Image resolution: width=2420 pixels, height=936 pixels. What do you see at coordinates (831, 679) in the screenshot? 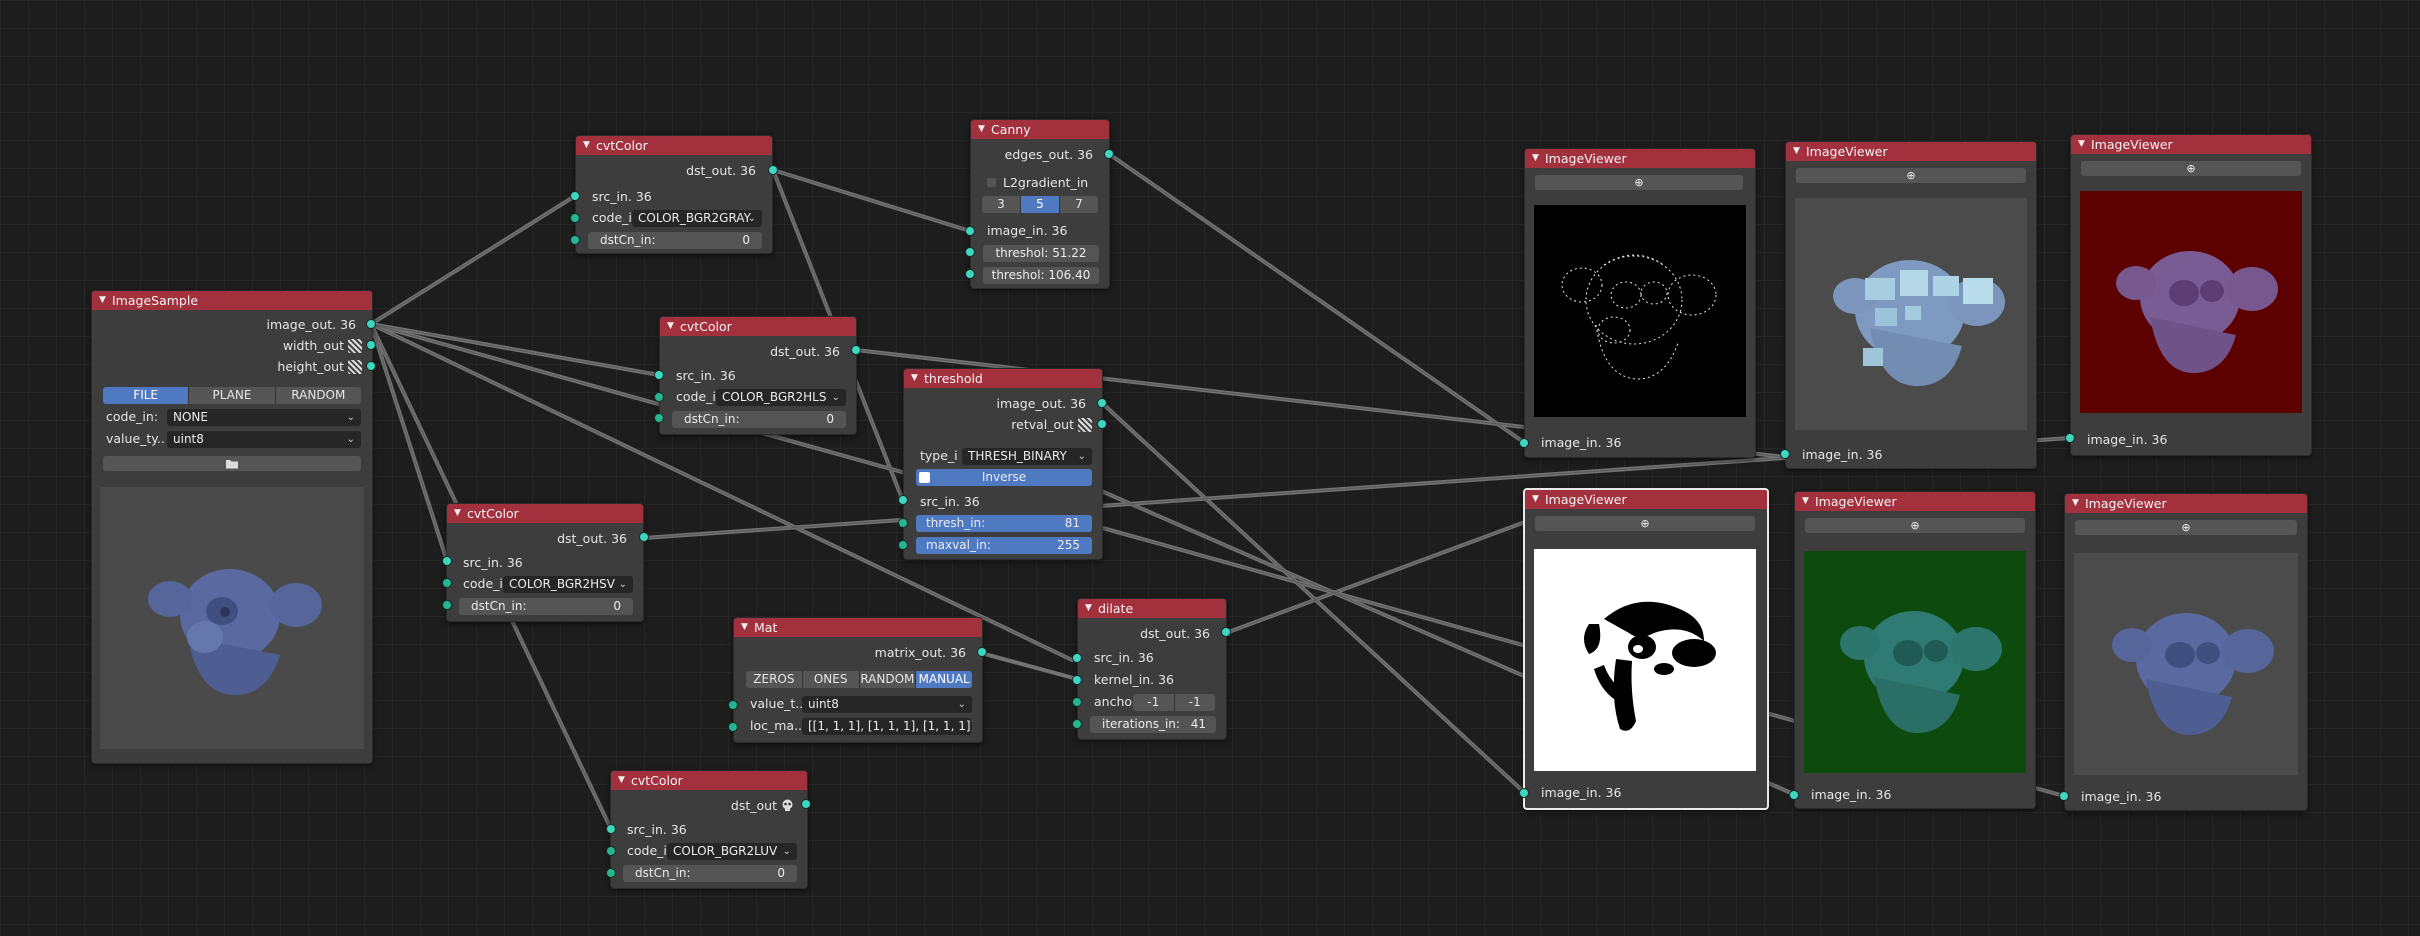
I see `mode-ones-button: ONES` at bounding box center [831, 679].